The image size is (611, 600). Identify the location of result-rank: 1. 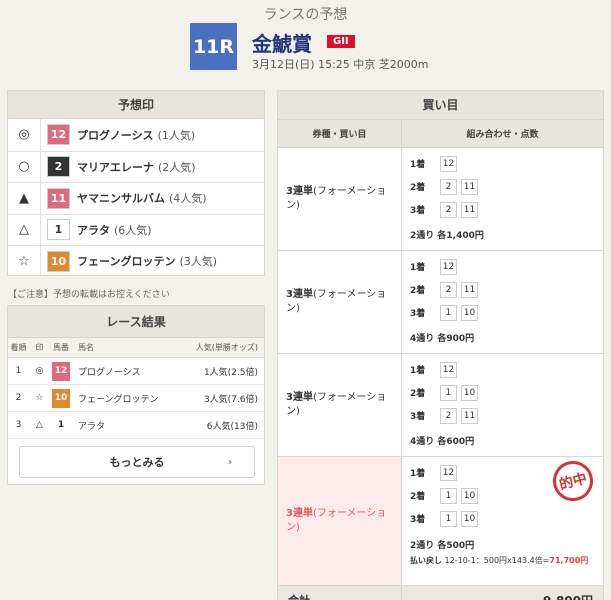
(18, 371).